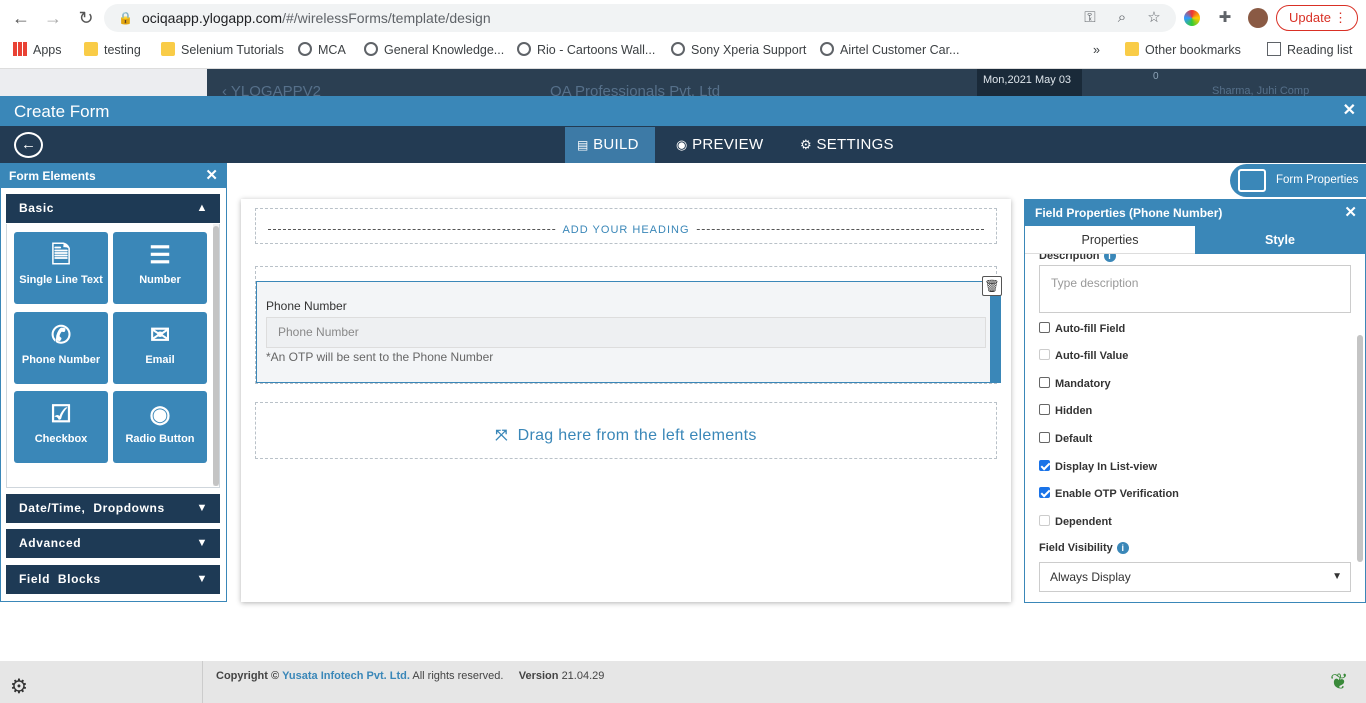 This screenshot has width=1366, height=703. I want to click on field-label: Phone Number, so click(306, 306).